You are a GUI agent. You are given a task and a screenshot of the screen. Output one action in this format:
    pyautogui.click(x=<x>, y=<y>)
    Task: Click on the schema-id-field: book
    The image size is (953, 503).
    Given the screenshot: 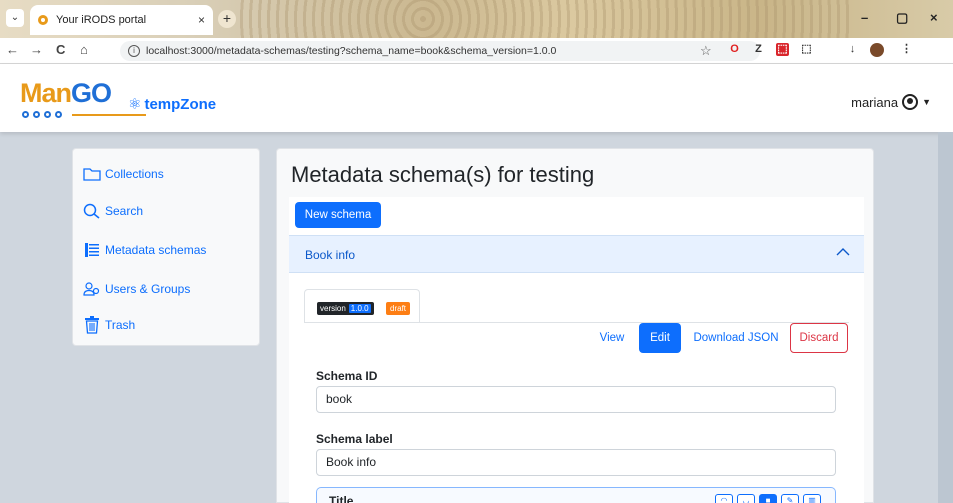 What is the action you would take?
    pyautogui.click(x=576, y=399)
    